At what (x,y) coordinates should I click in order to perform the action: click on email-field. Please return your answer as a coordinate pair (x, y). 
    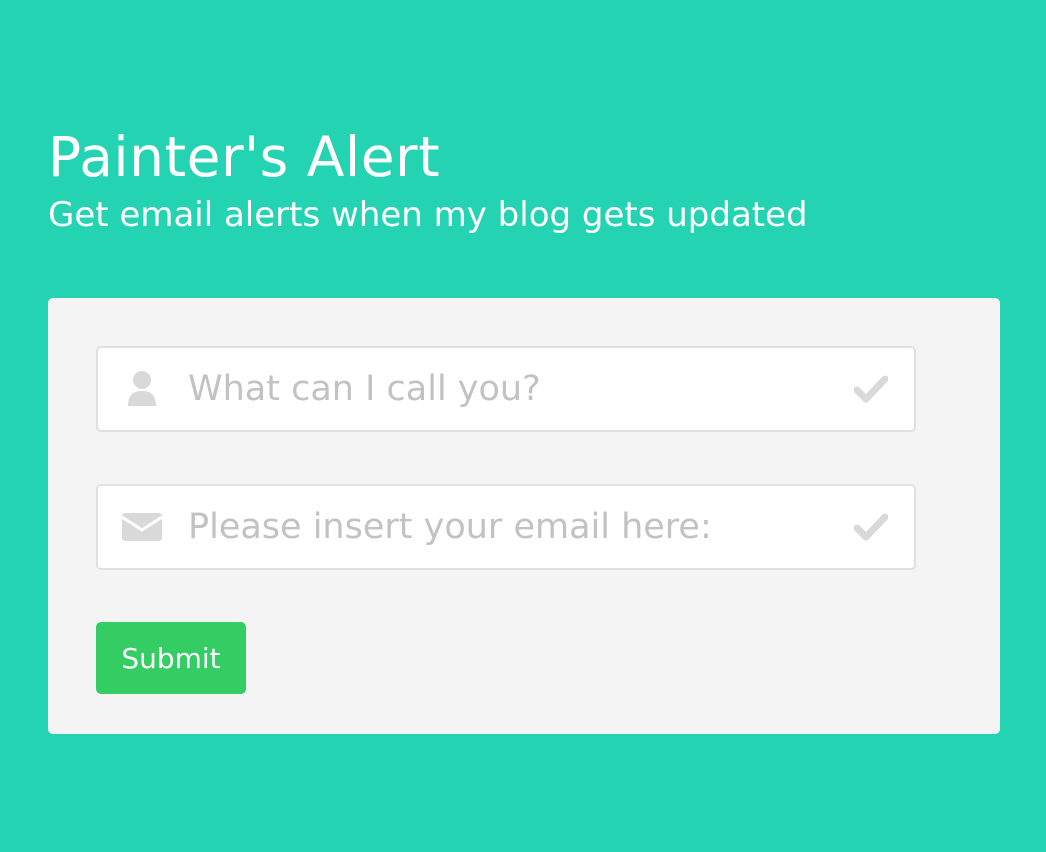
    Looking at the image, I should click on (506, 527).